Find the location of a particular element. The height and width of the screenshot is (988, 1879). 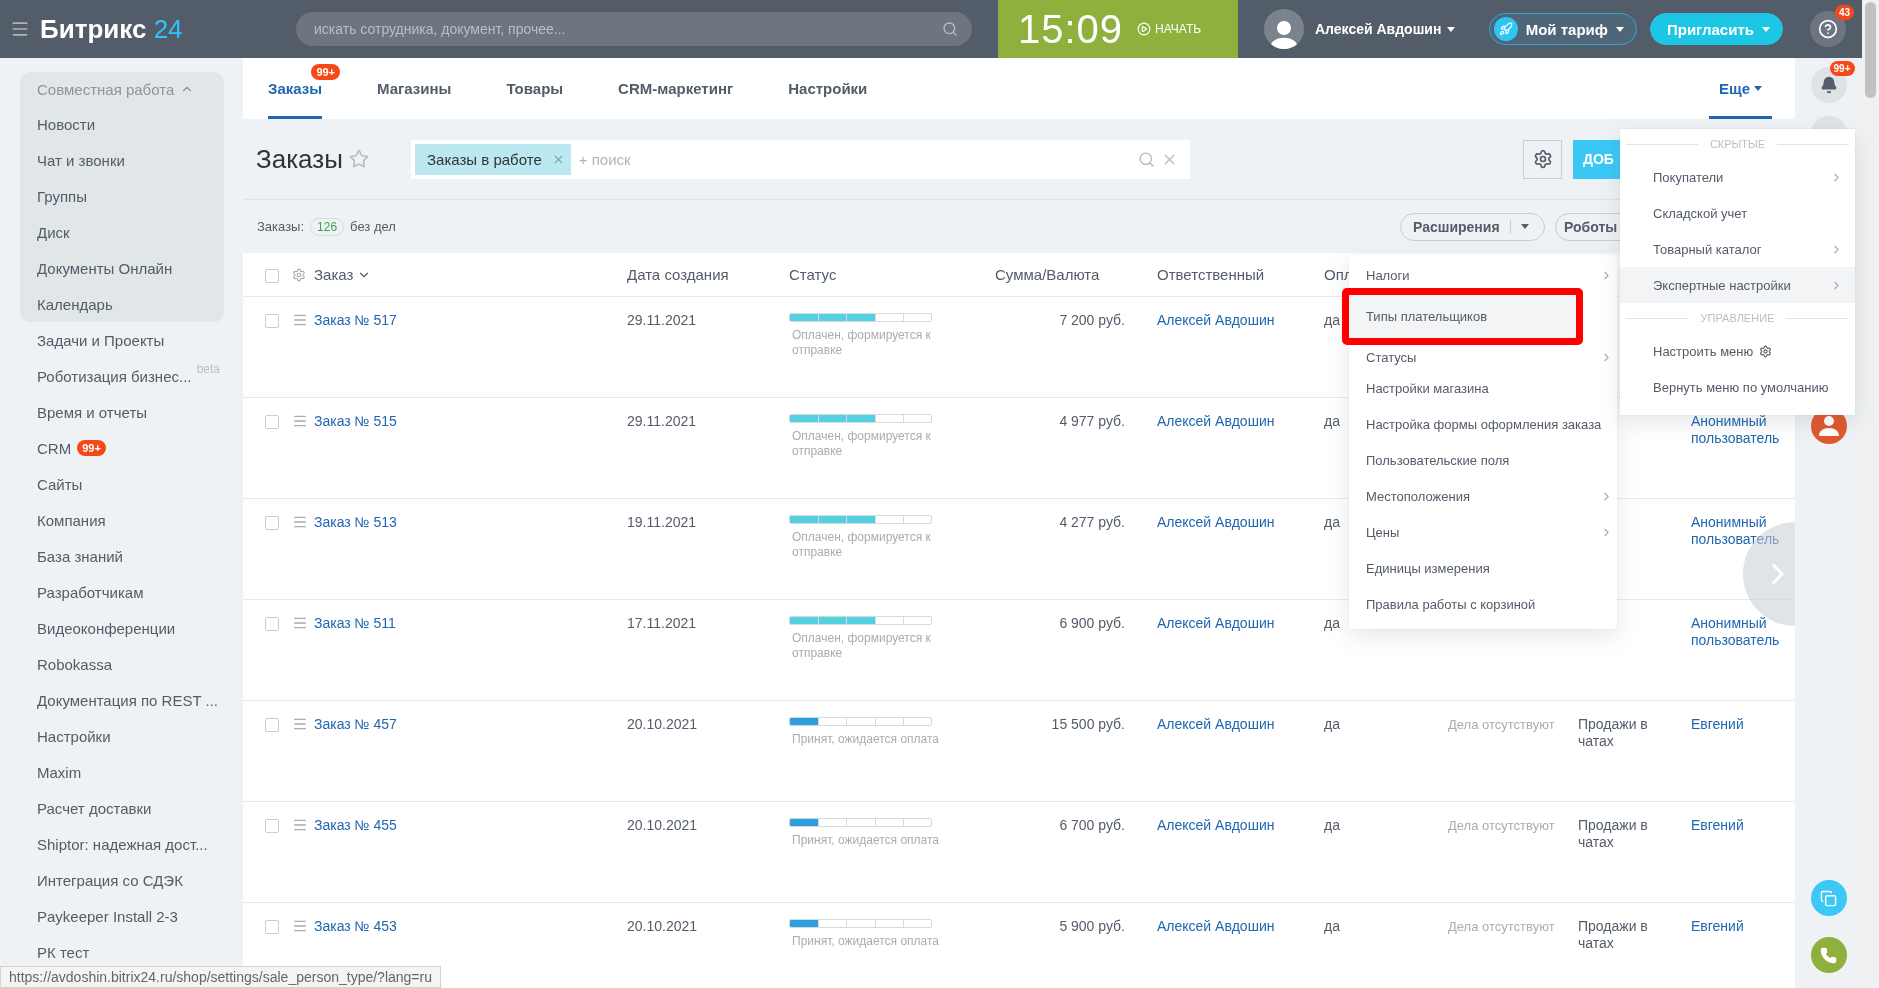

order-link: Заказ № 455 is located at coordinates (355, 825).